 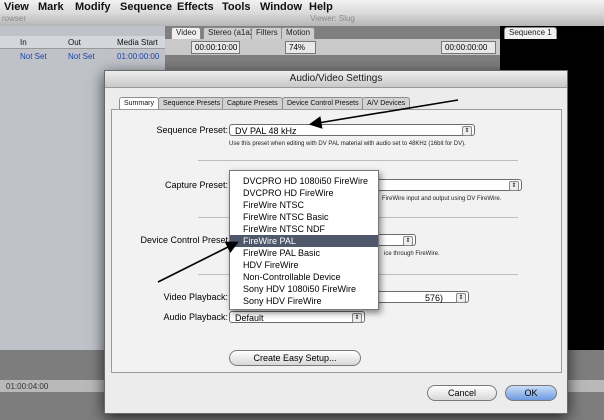 I want to click on arrow-to-firewire-pal, so click(x=198, y=262).